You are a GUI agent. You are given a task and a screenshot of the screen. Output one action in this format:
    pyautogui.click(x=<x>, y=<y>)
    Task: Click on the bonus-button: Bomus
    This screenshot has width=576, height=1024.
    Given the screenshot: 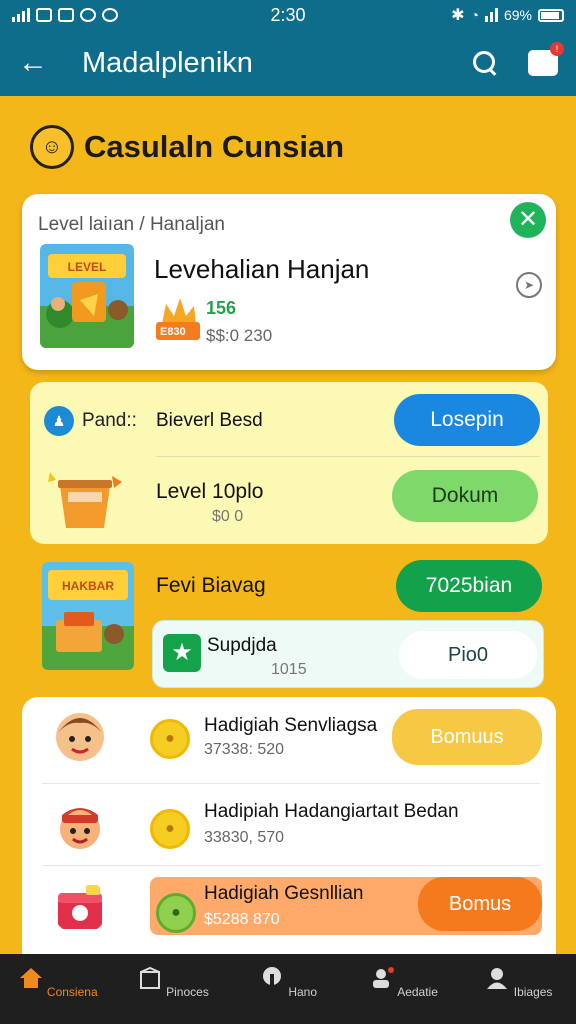 What is the action you would take?
    pyautogui.click(x=480, y=904)
    